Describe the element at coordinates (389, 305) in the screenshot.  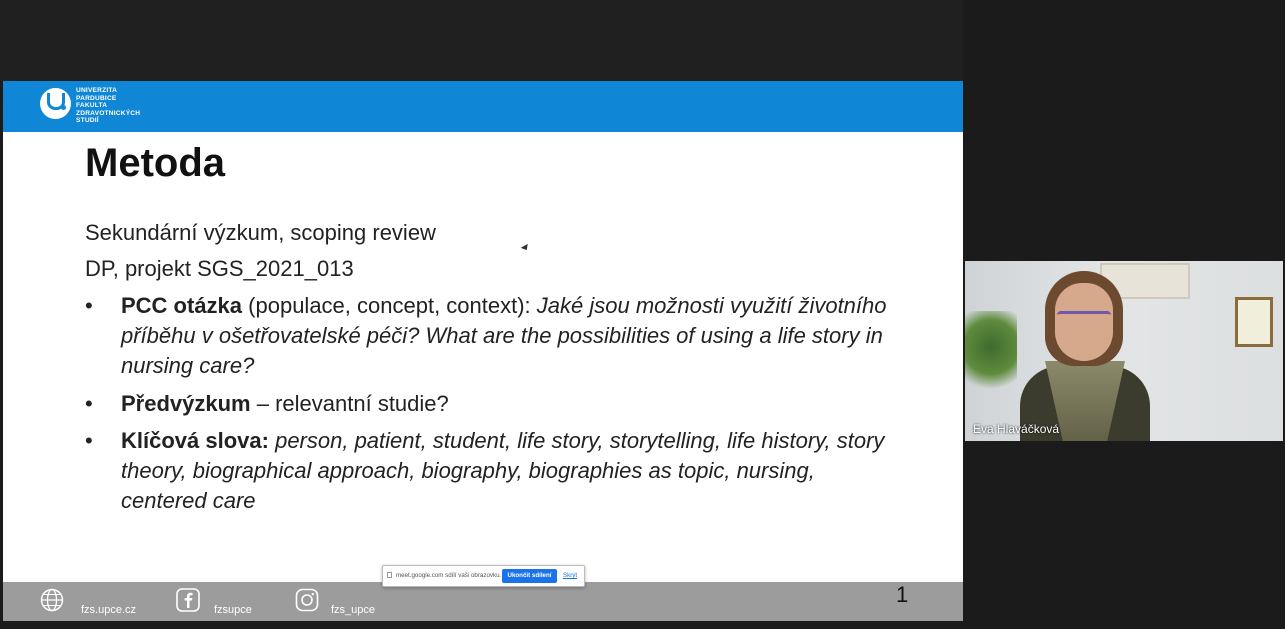
I see `bullet-text: (populace, concept, context):` at that location.